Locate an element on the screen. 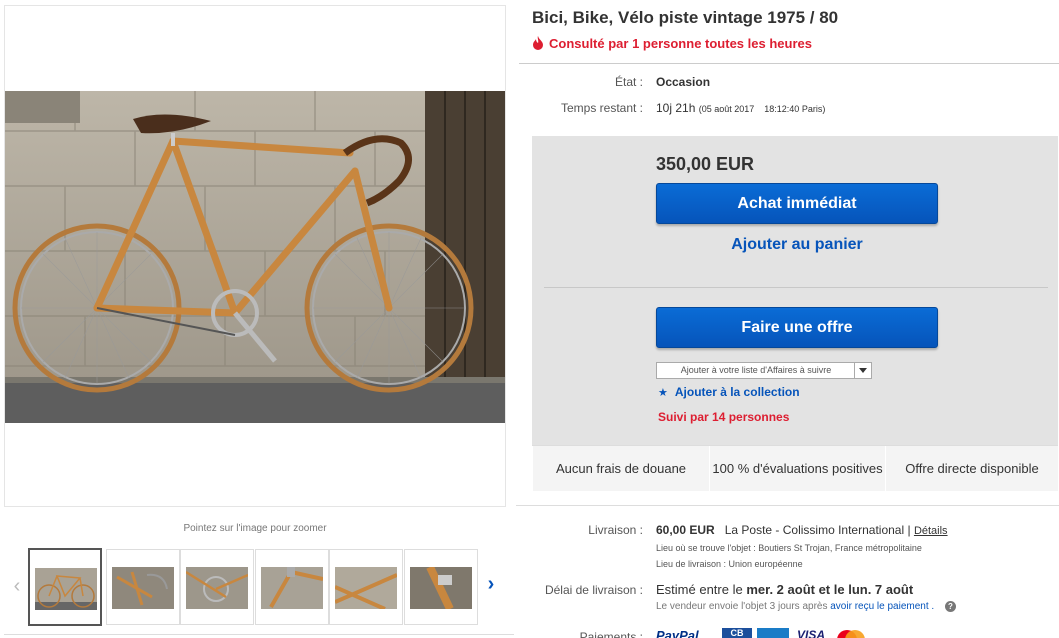 This screenshot has height=638, width=1059. feature-best-offer: Offre directe disponible is located at coordinates (972, 468).